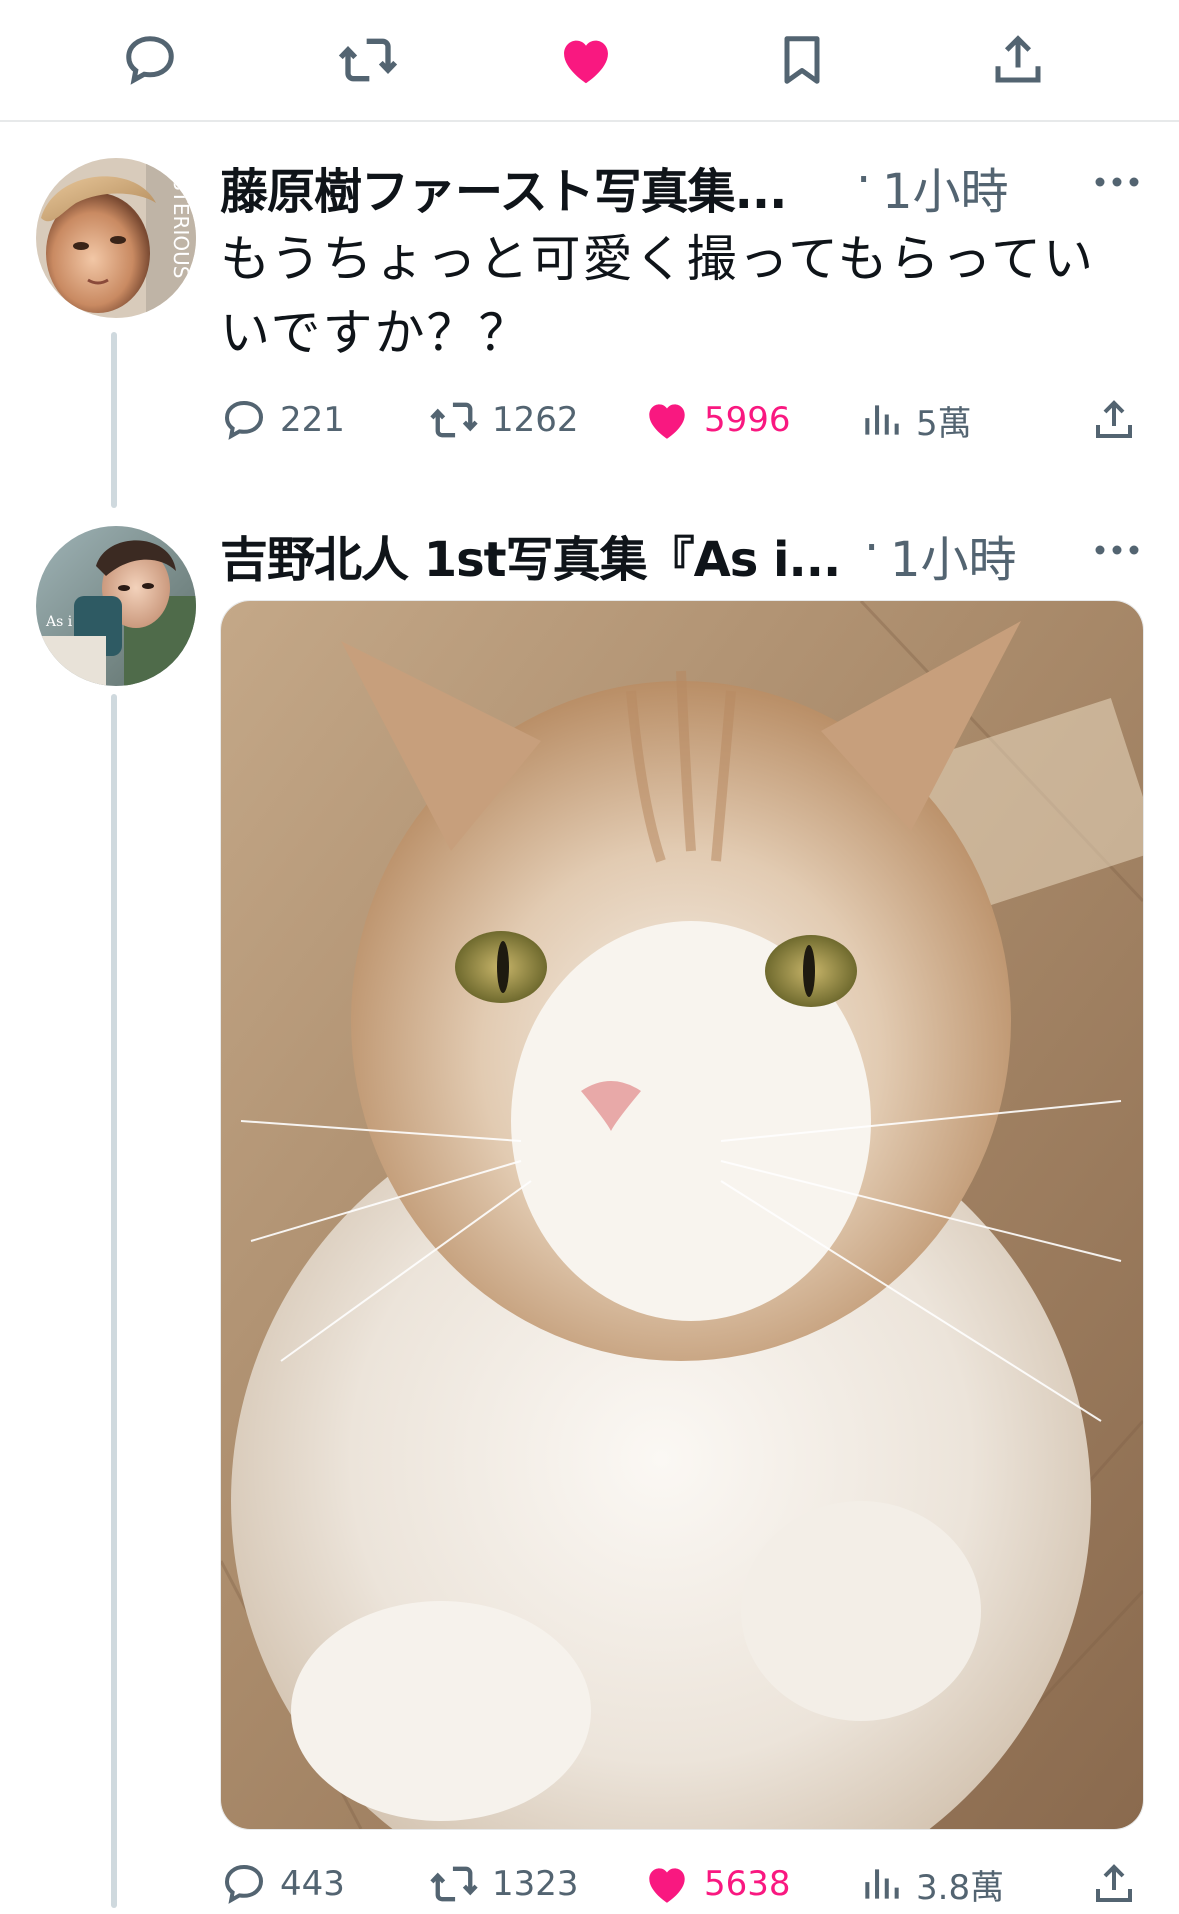 Image resolution: width=1179 pixels, height=1914 pixels. I want to click on tweet-text-line: もうちょっと可愛く撮ってもらってい, so click(657, 259).